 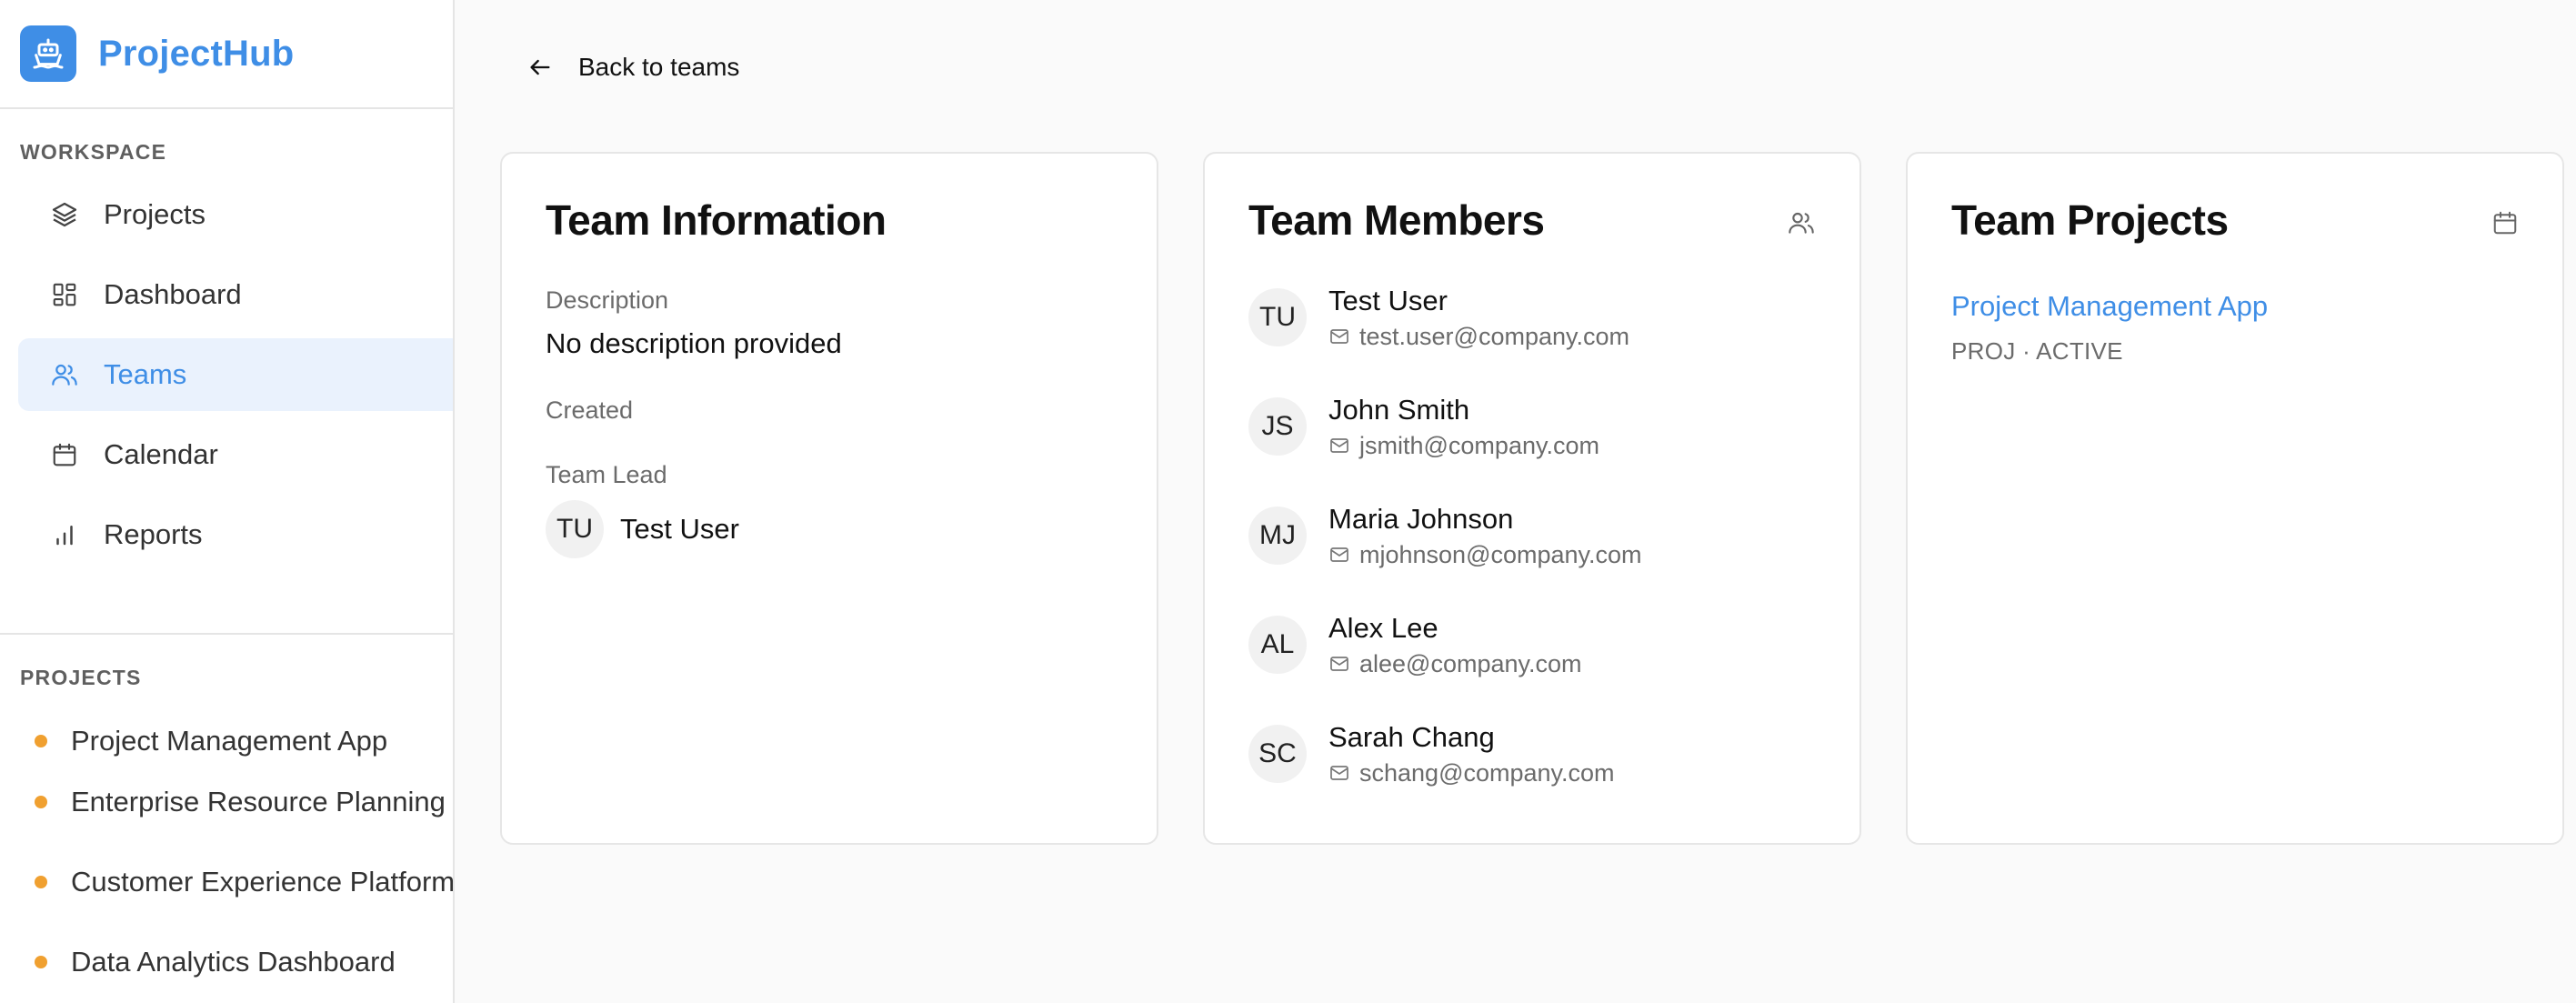 I want to click on member-name: Maria Johnson, so click(x=1421, y=518).